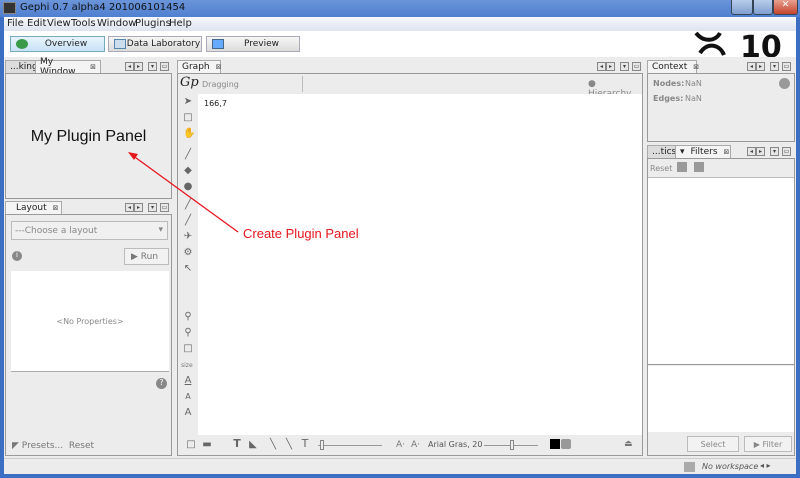  I want to click on edge-icon: ╲, so click(273, 445).